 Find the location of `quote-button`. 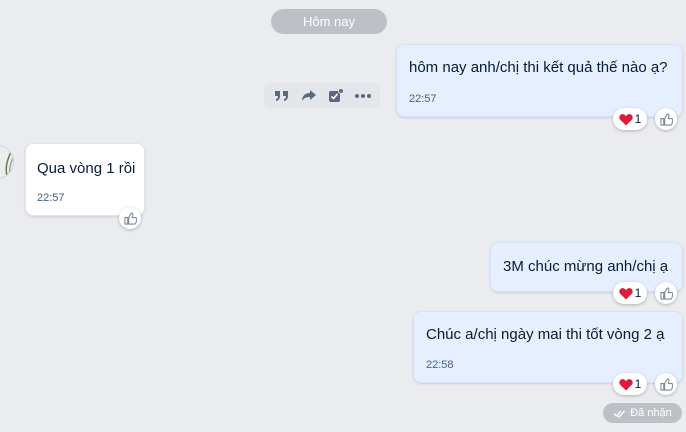

quote-button is located at coordinates (282, 96).